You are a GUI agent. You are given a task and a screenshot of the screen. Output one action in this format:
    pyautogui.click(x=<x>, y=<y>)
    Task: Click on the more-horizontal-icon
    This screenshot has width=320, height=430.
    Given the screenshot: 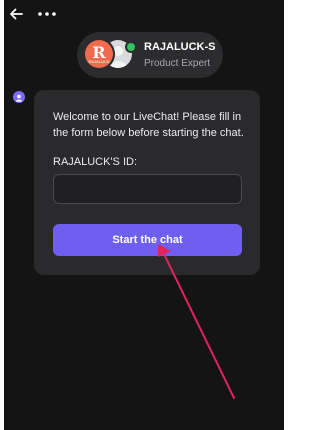 What is the action you would take?
    pyautogui.click(x=47, y=14)
    